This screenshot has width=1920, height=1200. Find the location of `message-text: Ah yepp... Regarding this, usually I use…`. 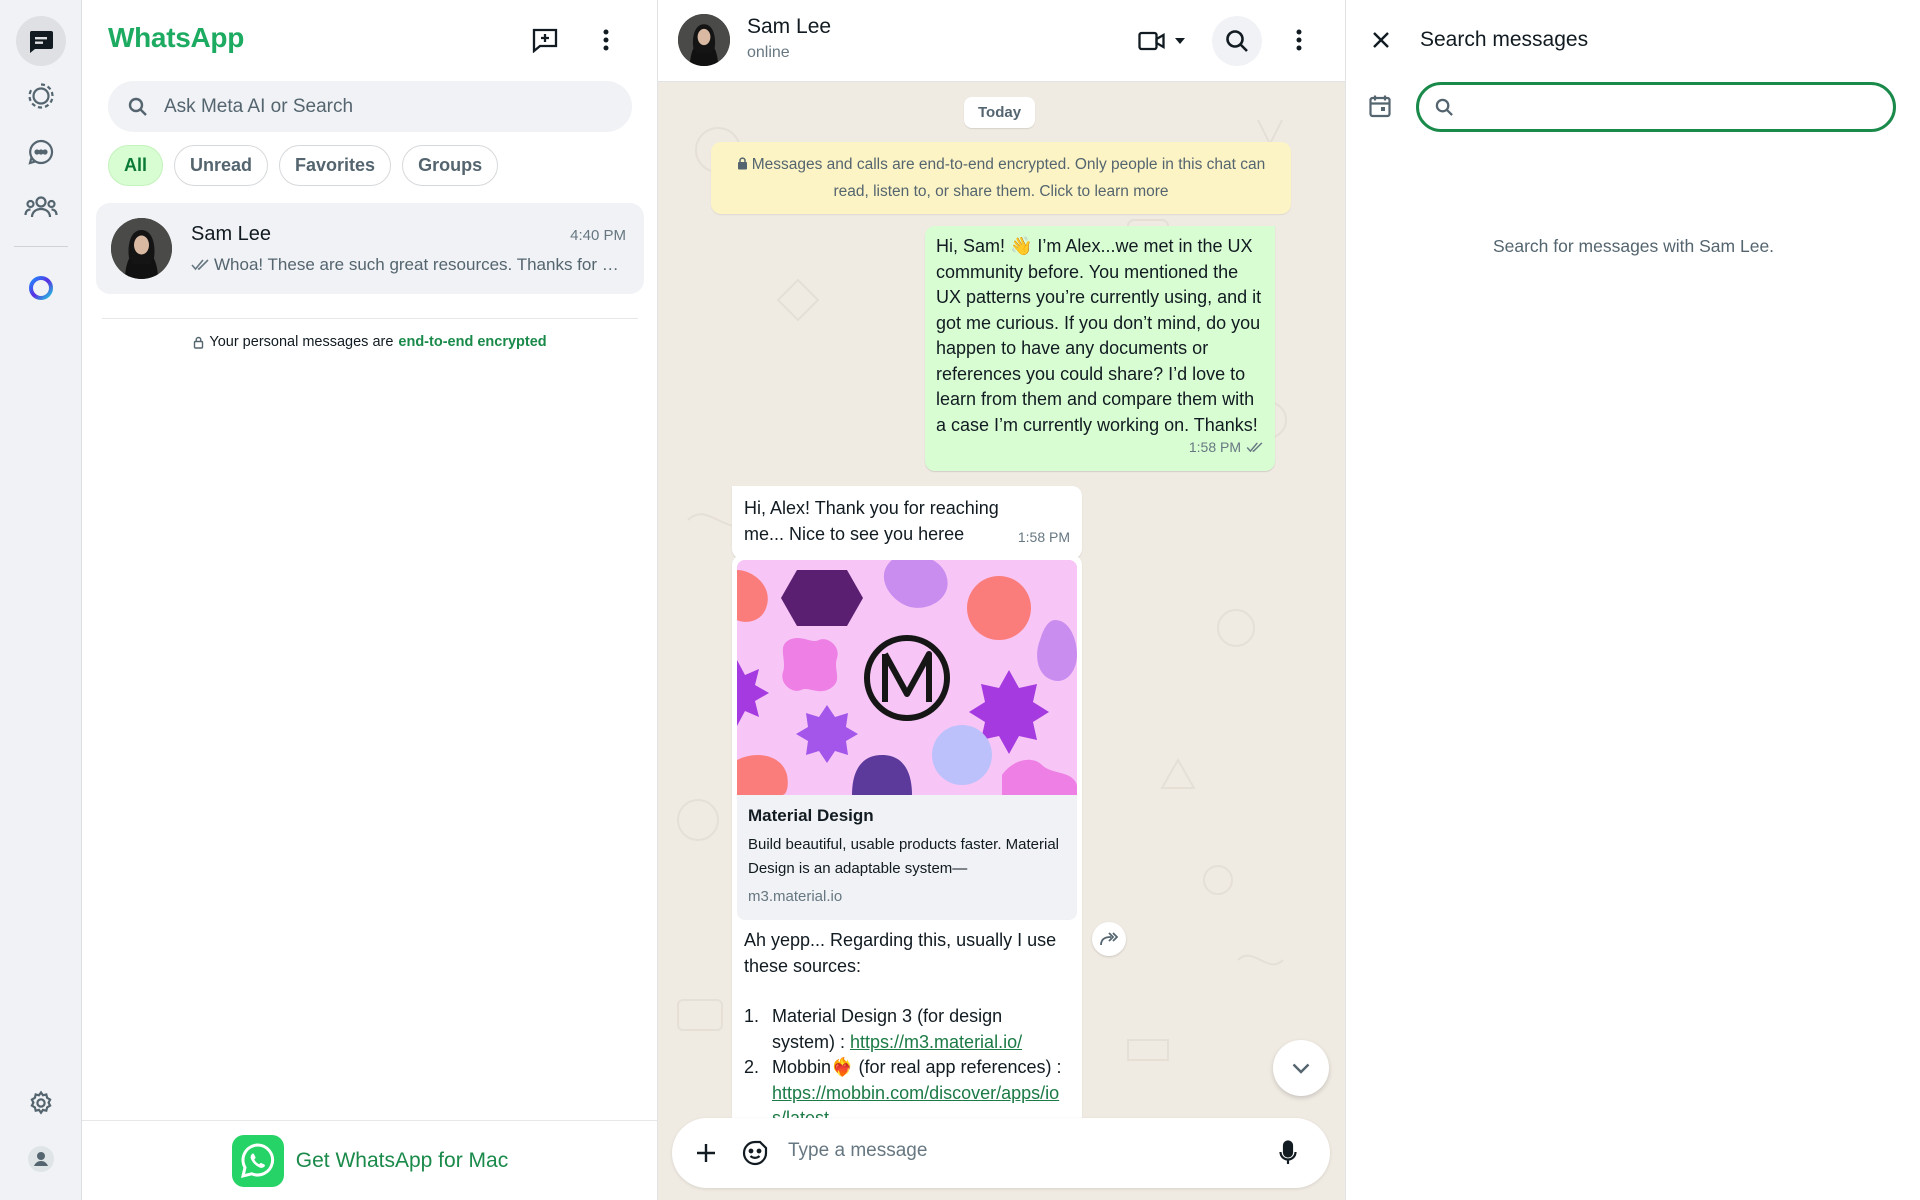

message-text: Ah yepp... Regarding this, usually I use… is located at coordinates (900, 953).